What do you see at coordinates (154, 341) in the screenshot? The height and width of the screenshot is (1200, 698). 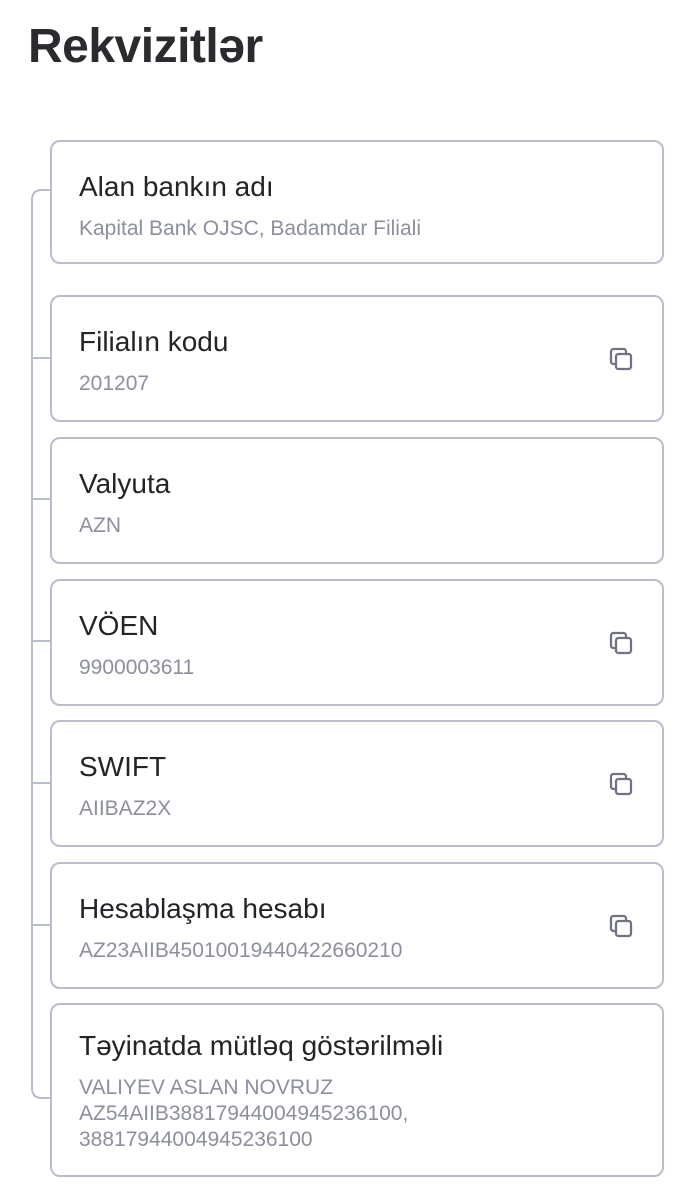 I see `requisite-label: Filialın kodu` at bounding box center [154, 341].